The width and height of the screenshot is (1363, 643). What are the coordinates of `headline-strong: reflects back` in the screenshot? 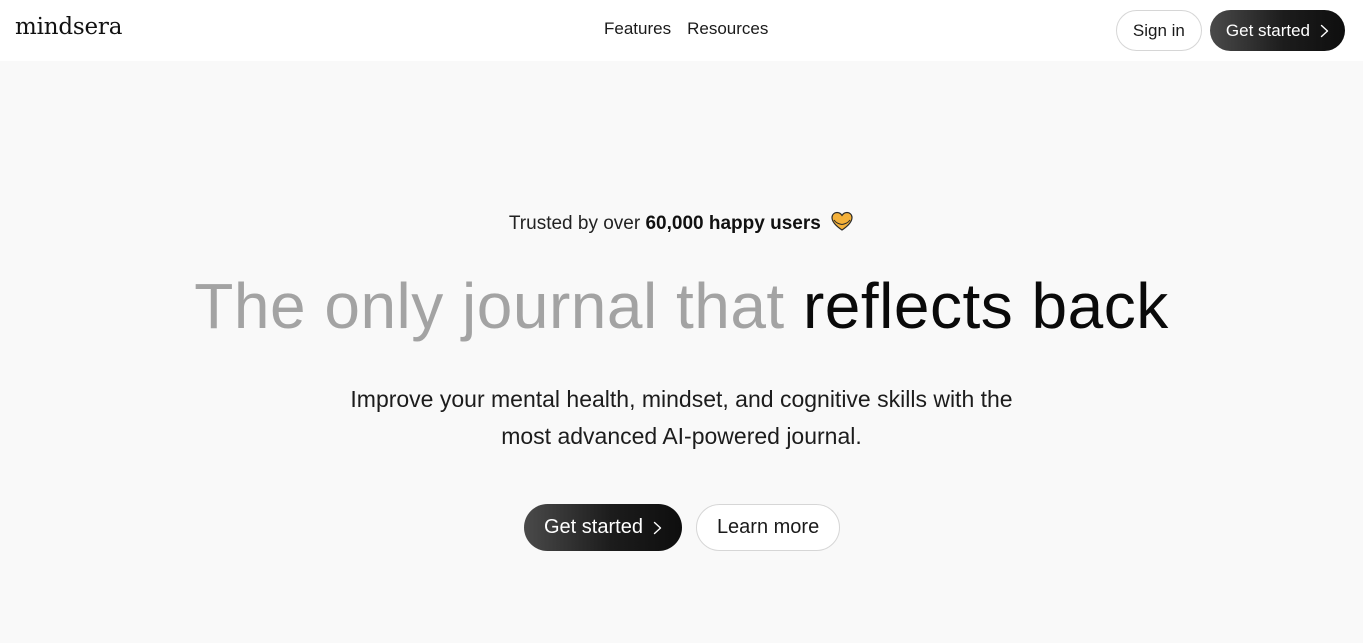 It's located at (985, 306).